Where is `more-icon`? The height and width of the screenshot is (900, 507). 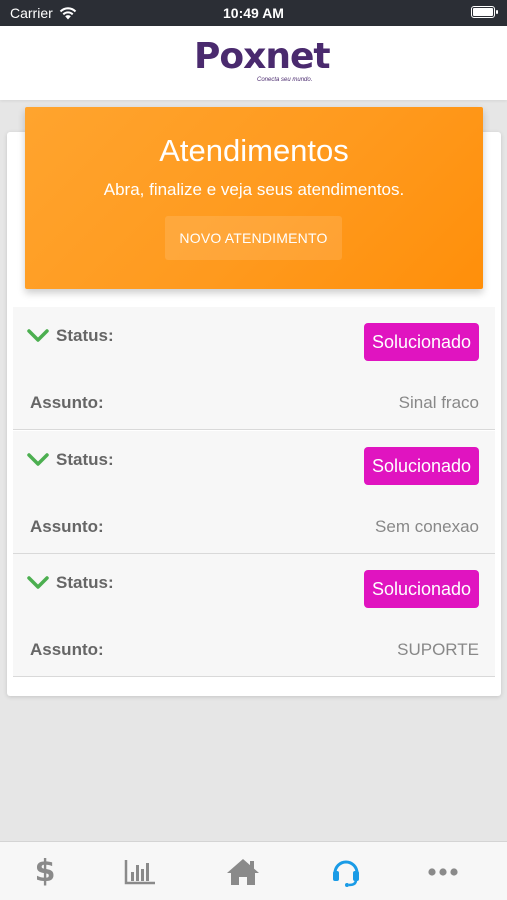 more-icon is located at coordinates (443, 871).